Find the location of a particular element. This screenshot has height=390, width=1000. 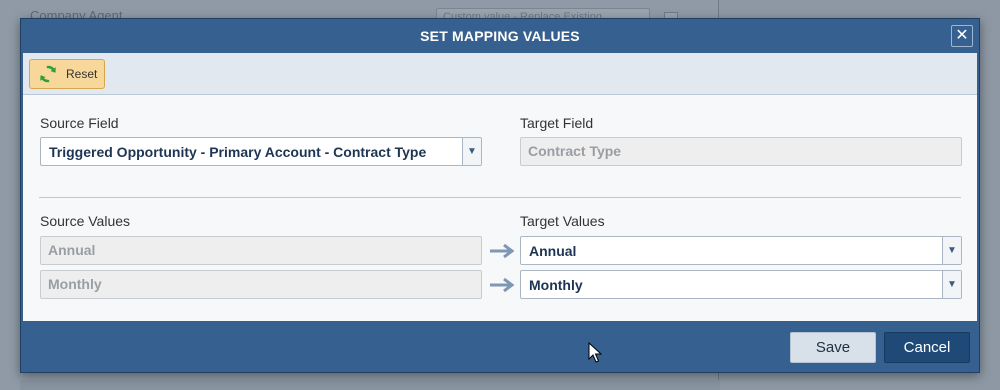

reset-button: Reset is located at coordinates (67, 74).